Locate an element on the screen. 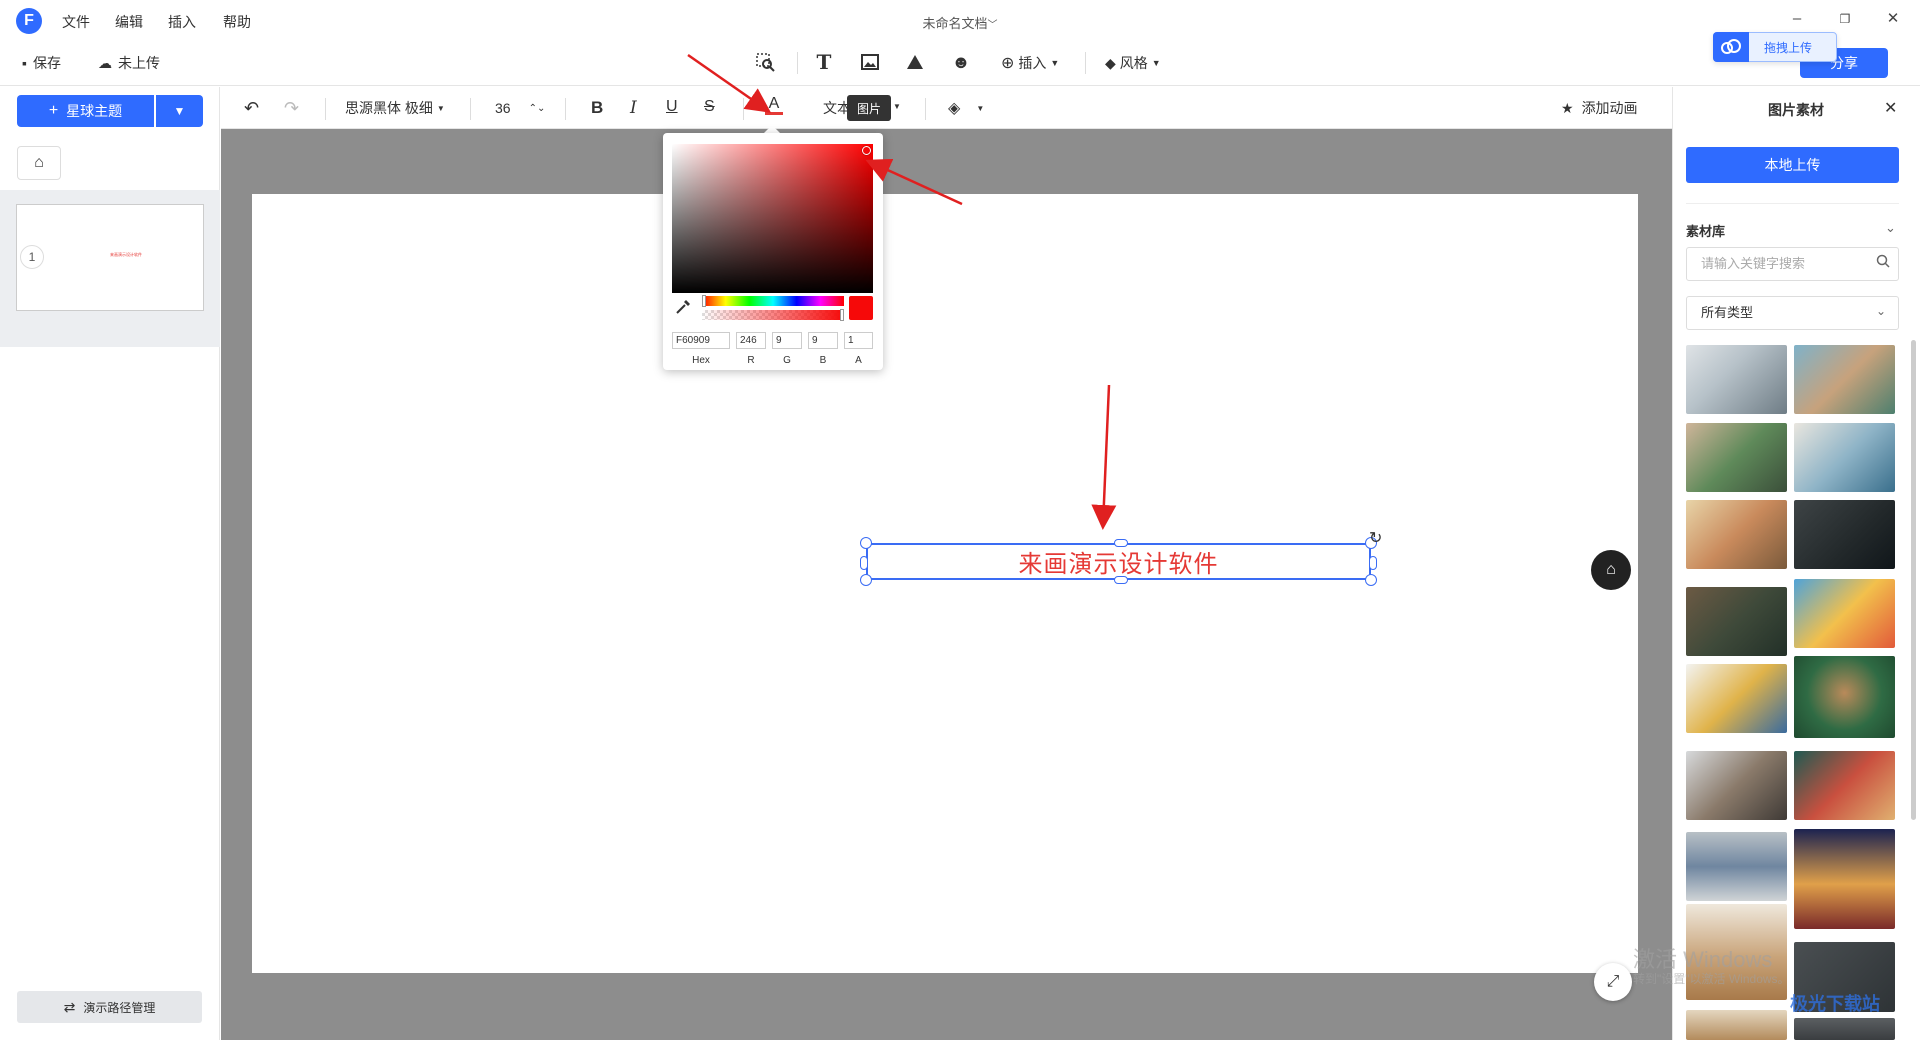  resize-handle-bl is located at coordinates (866, 580).